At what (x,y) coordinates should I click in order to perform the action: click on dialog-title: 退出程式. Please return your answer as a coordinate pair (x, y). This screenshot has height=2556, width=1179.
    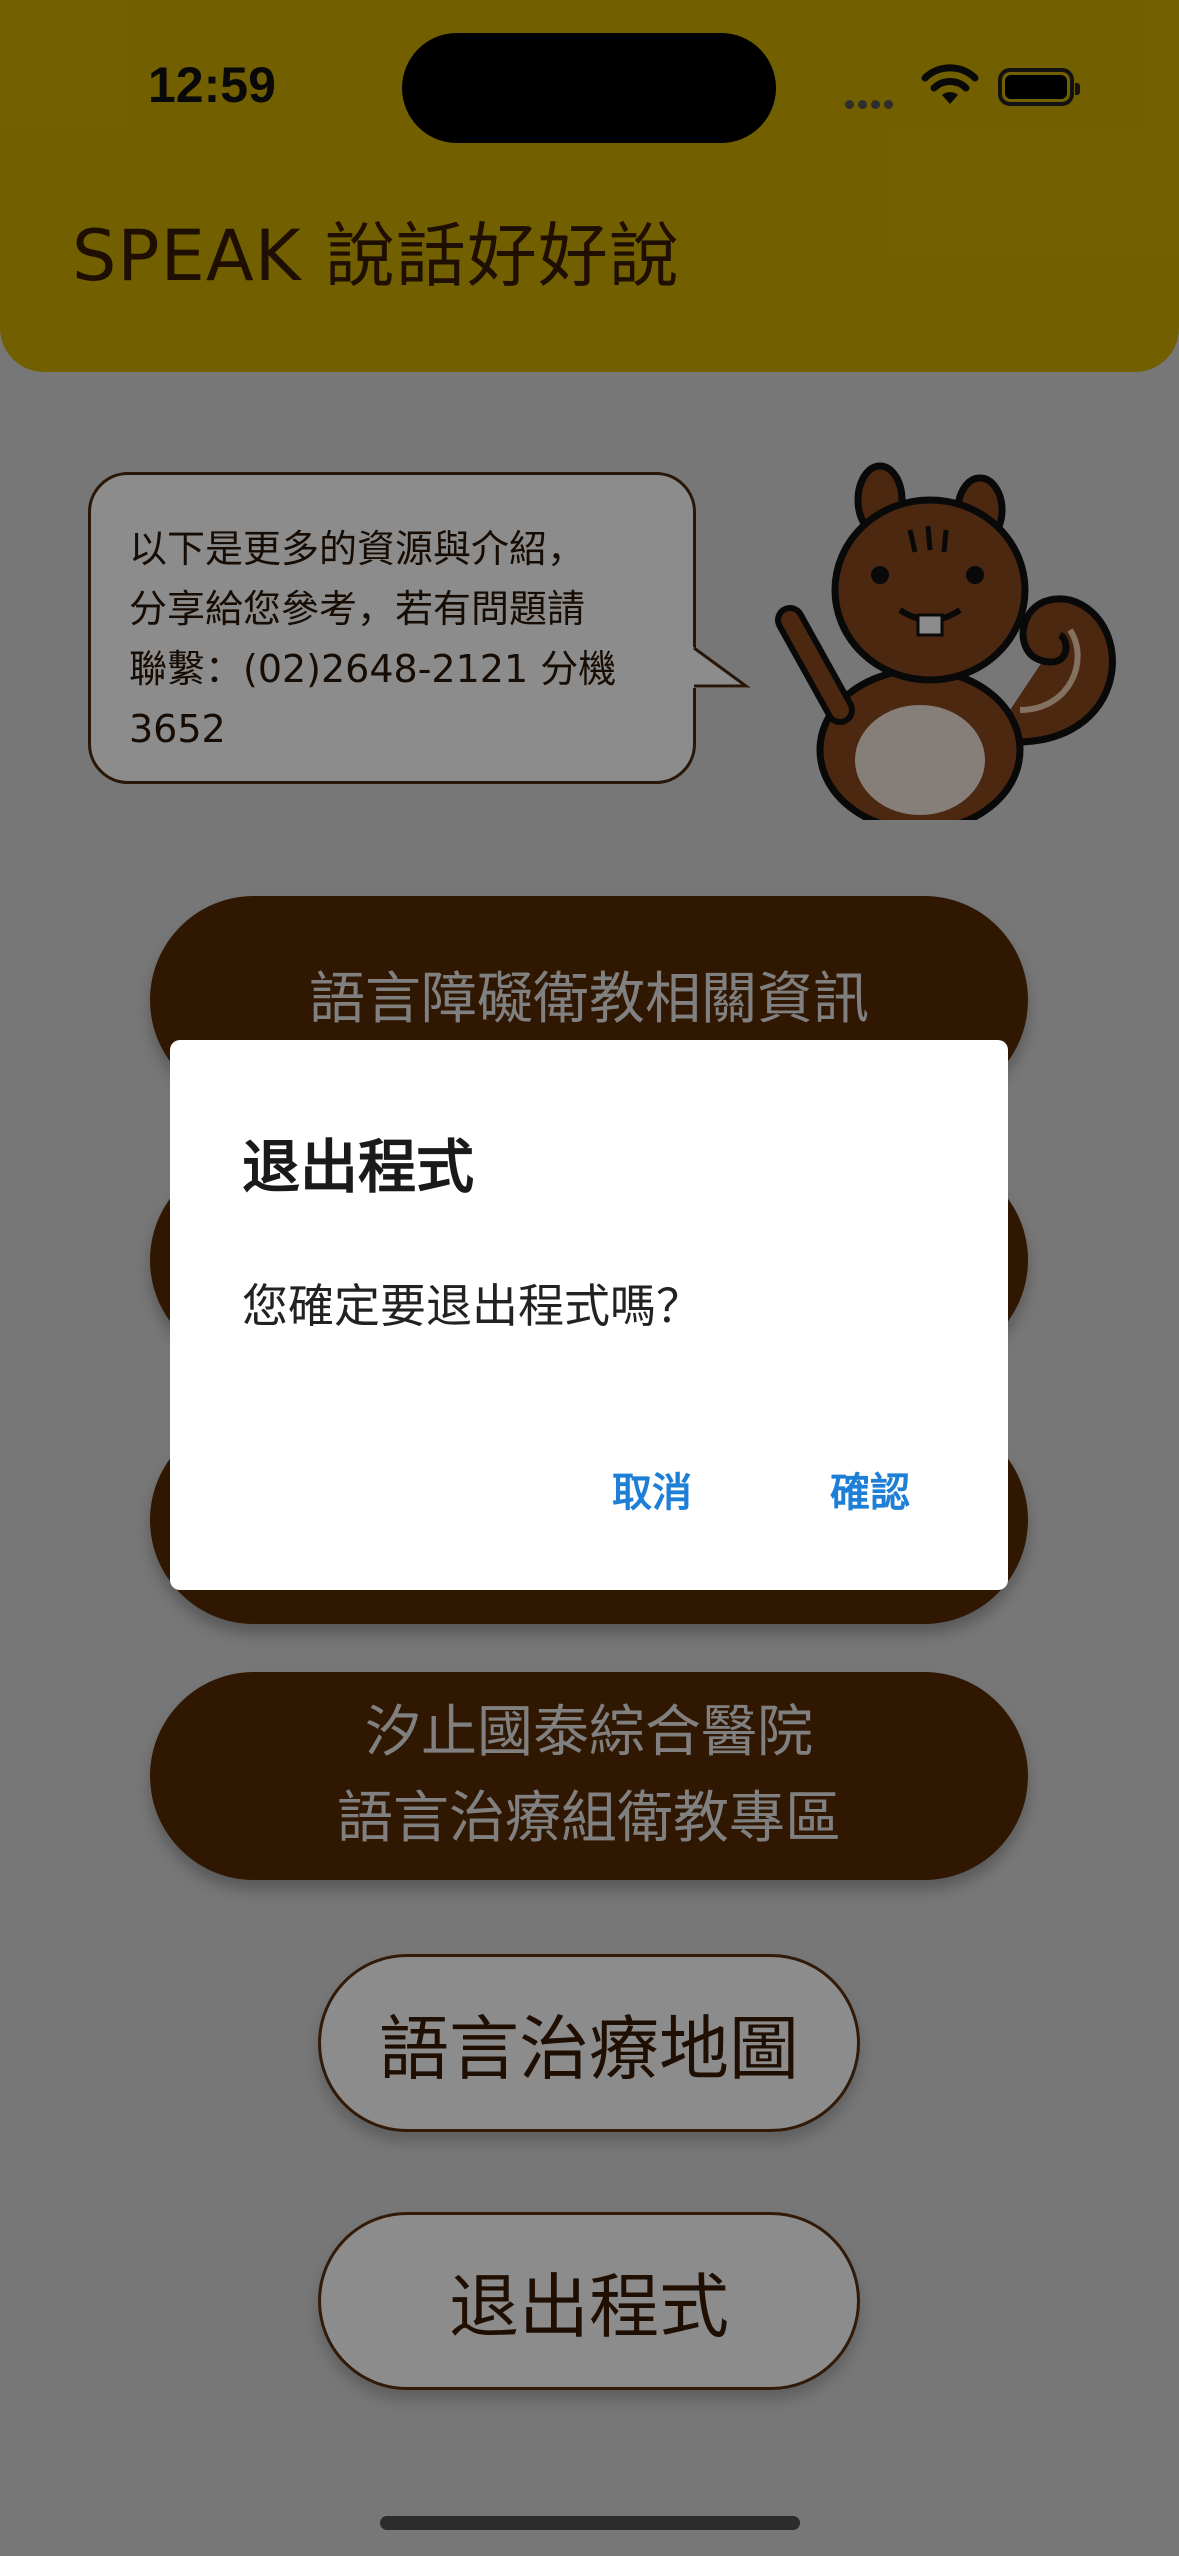
    Looking at the image, I should click on (358, 1167).